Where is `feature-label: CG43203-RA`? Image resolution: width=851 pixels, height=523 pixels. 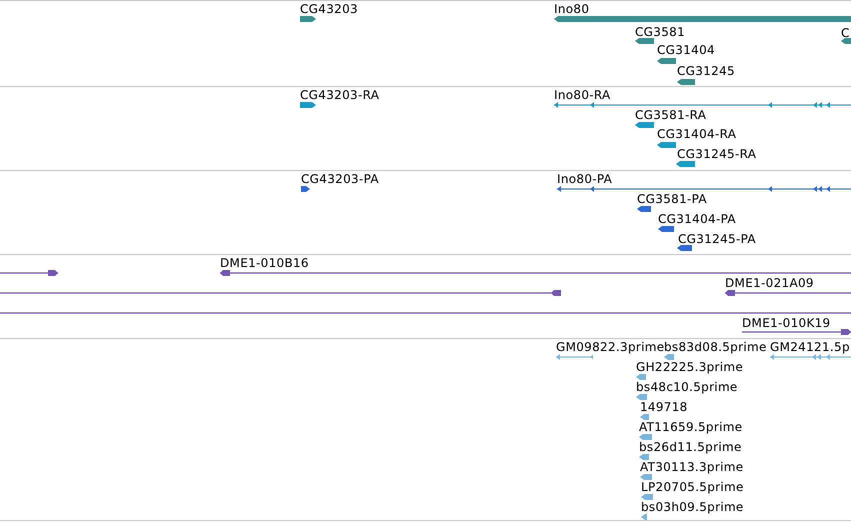
feature-label: CG43203-RA is located at coordinates (340, 95).